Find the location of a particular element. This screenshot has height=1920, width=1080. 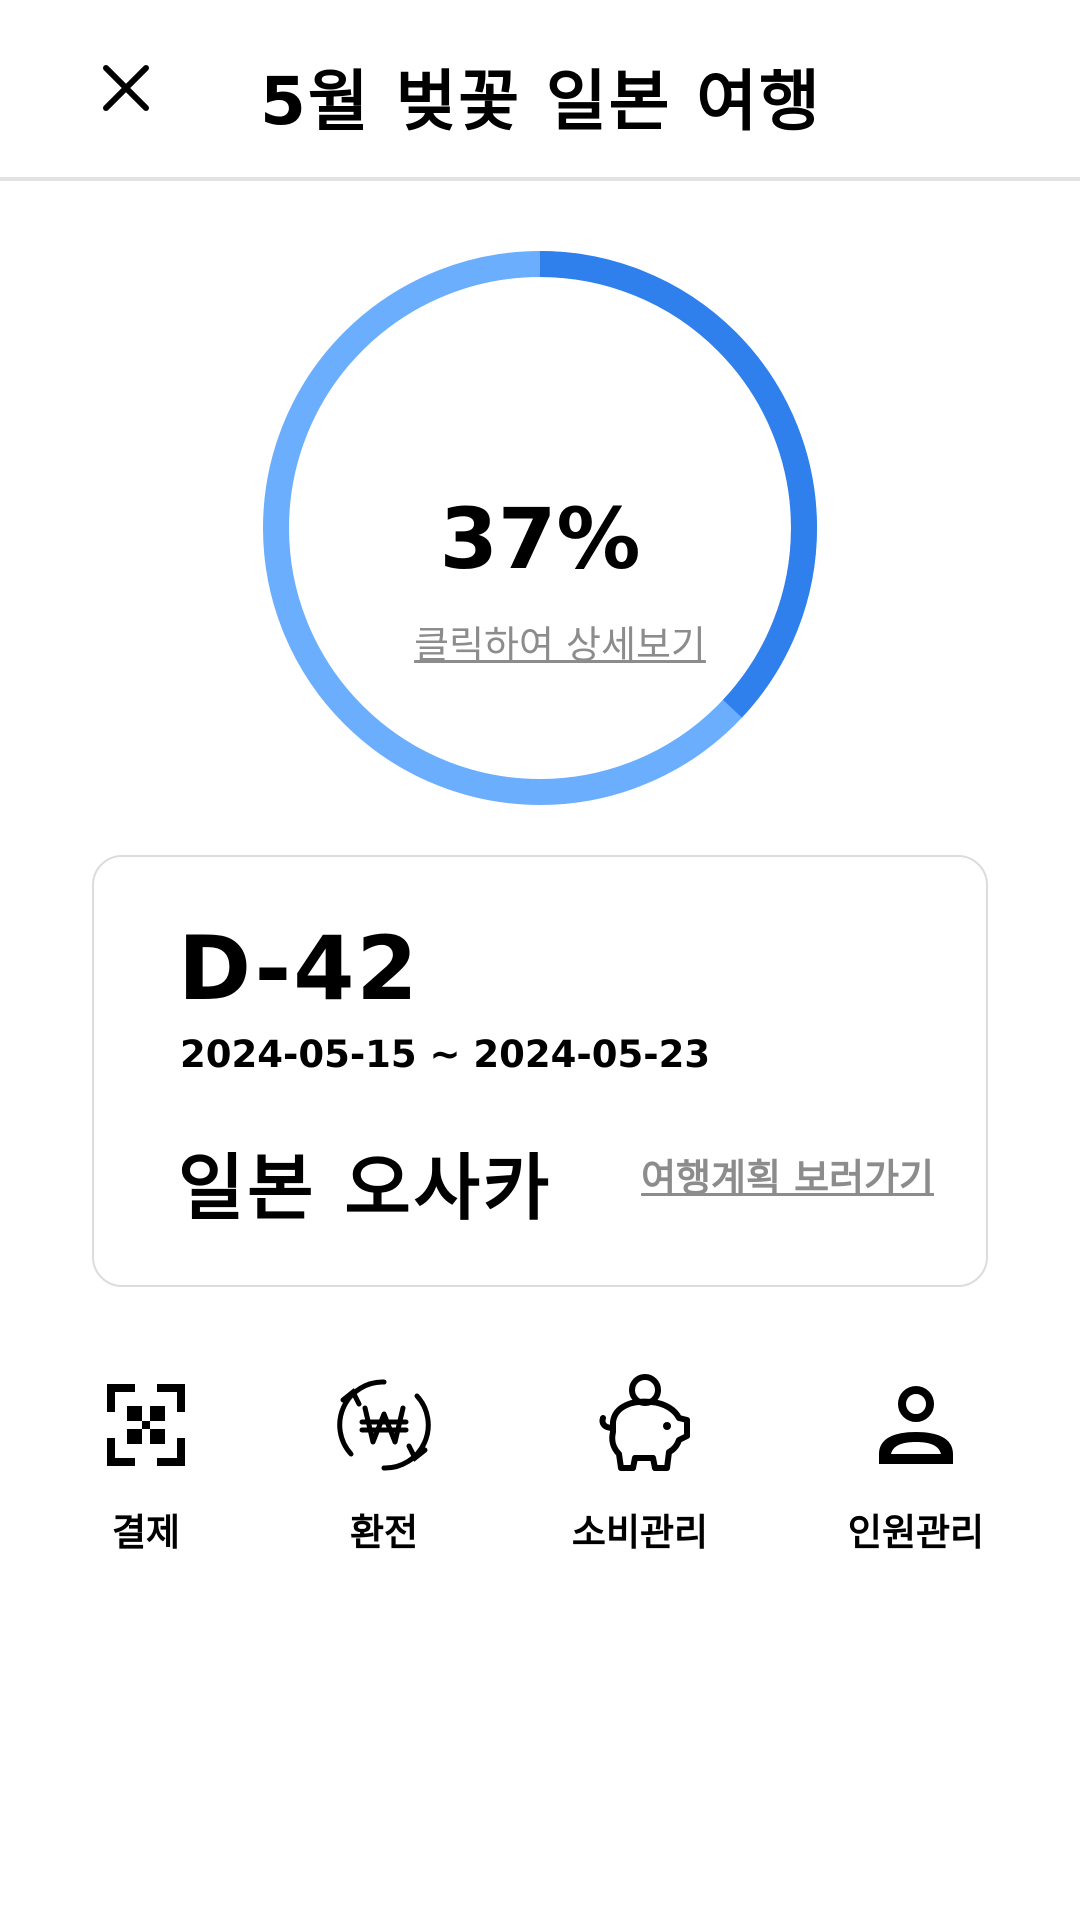

progress-detail-link: 클릭하여 상세보기 is located at coordinates (540, 641).